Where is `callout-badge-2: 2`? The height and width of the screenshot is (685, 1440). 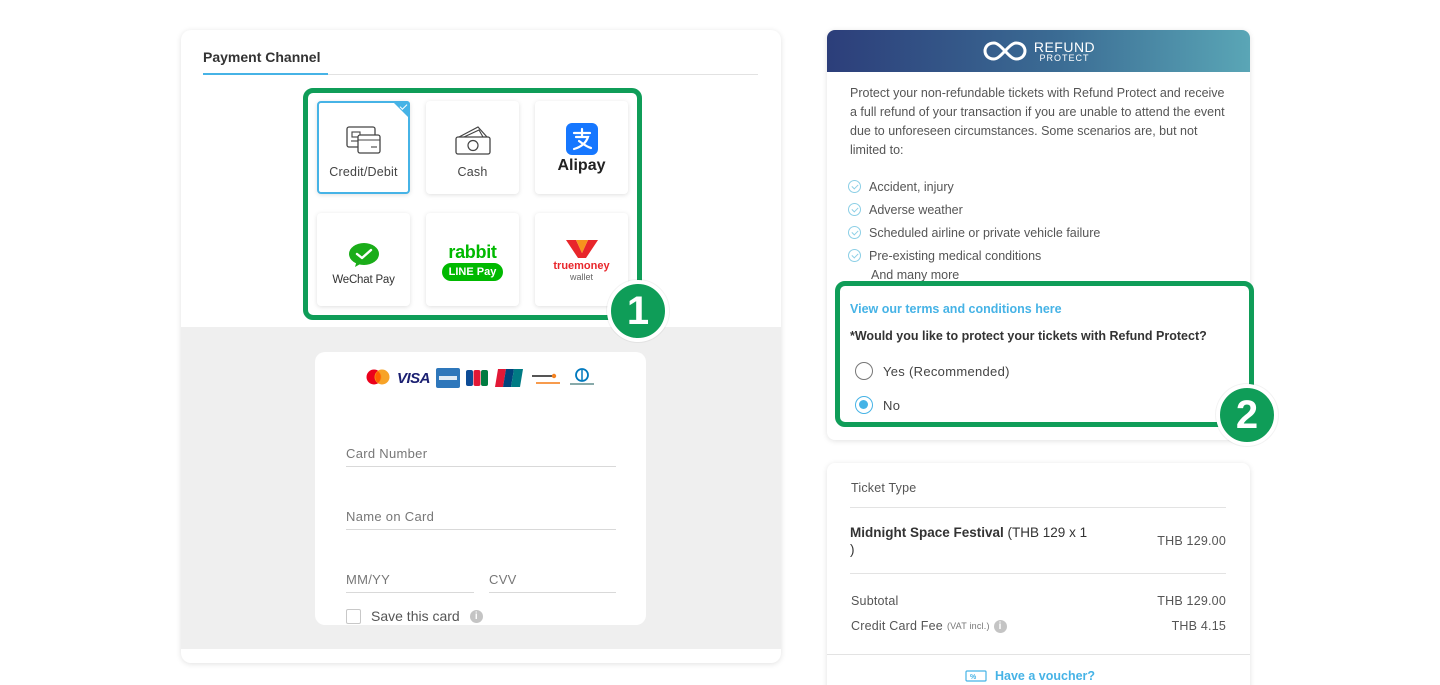
callout-badge-2: 2 is located at coordinates (1247, 415).